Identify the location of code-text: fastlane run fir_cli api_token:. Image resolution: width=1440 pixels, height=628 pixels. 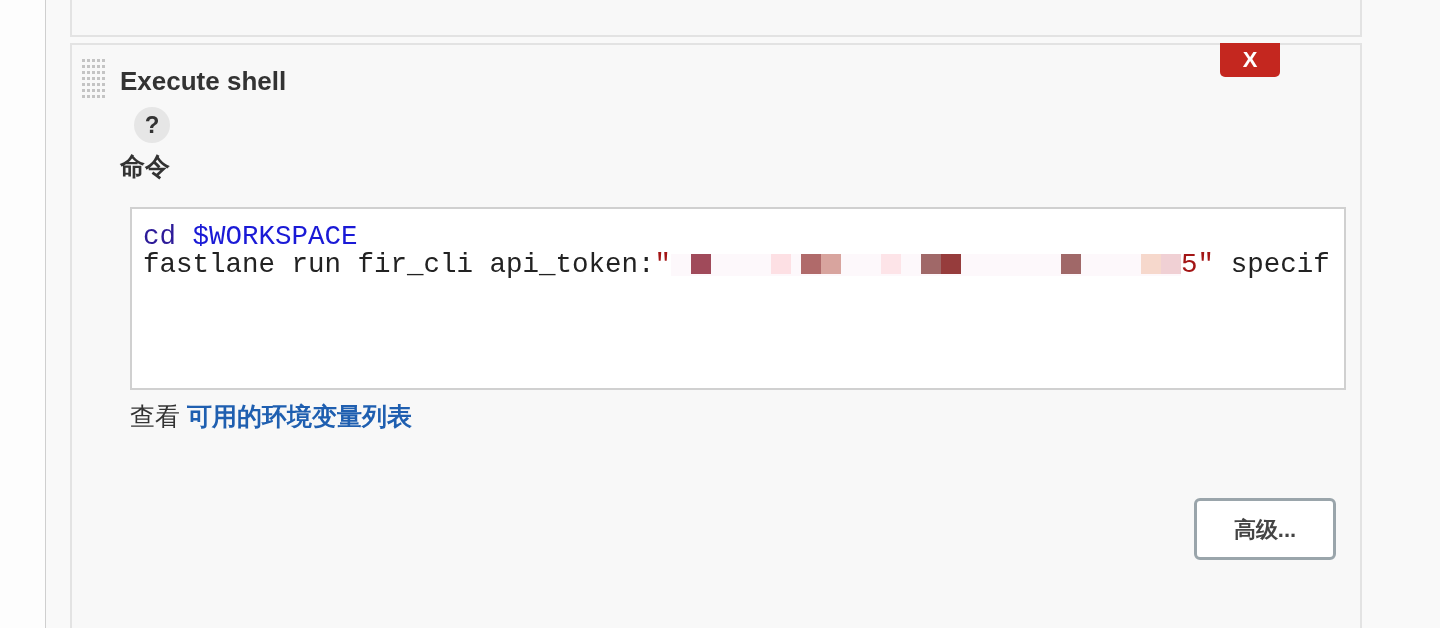
(399, 265).